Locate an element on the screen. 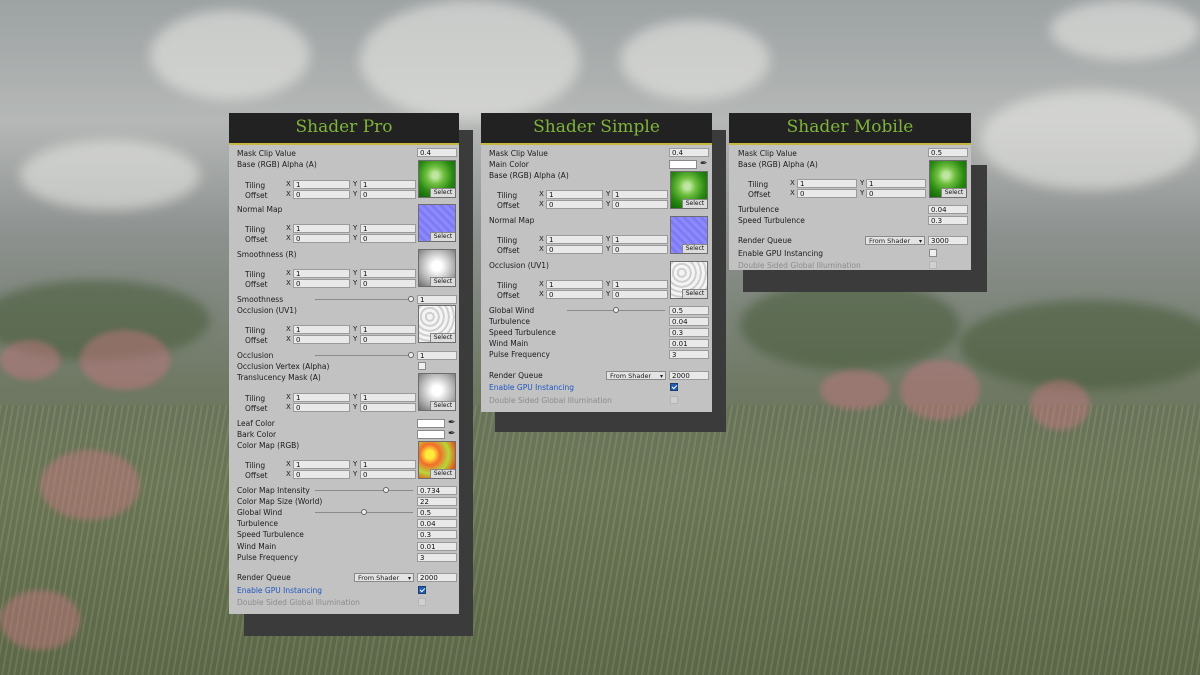 This screenshot has height=675, width=1200. bark-color-swatch is located at coordinates (431, 434).